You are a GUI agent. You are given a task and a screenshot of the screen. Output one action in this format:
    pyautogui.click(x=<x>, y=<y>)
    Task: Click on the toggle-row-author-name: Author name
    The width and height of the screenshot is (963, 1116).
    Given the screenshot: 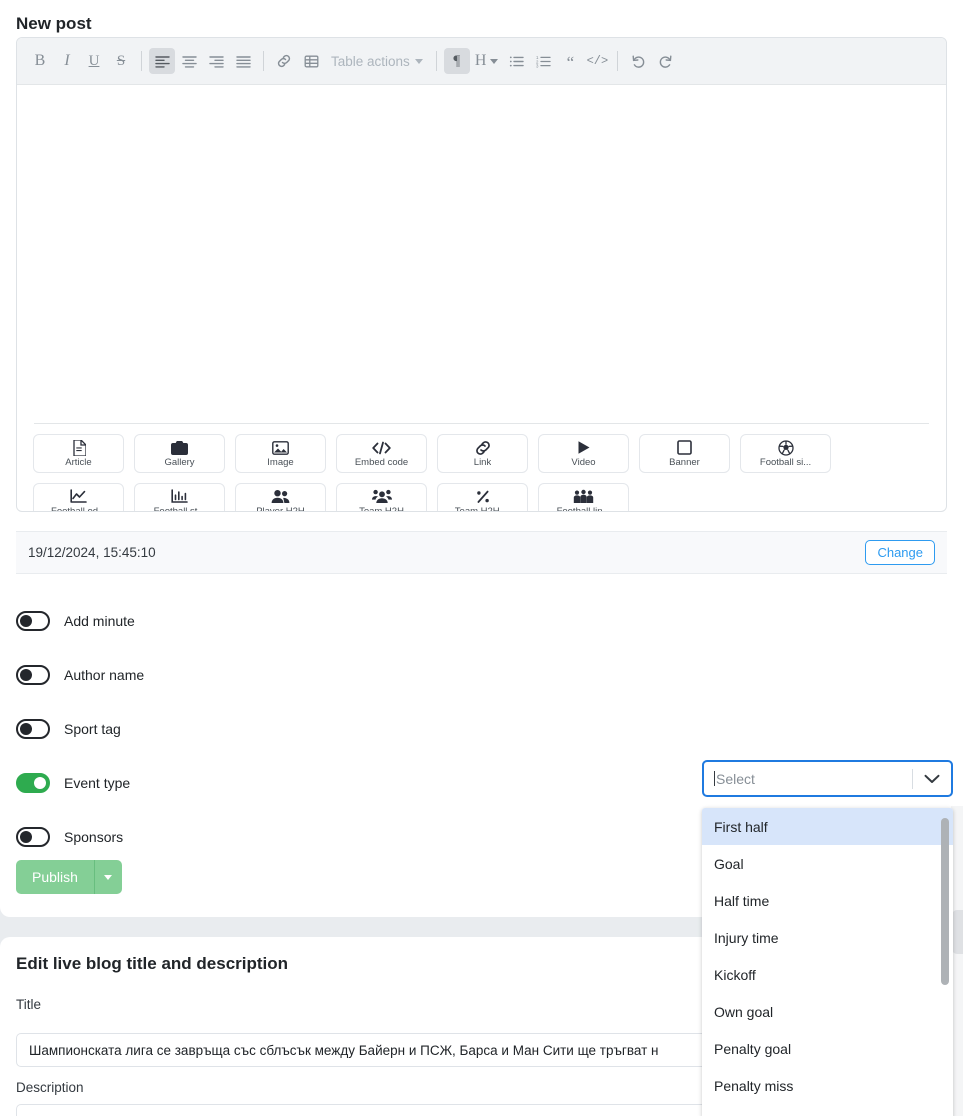 What is the action you would take?
    pyautogui.click(x=481, y=675)
    